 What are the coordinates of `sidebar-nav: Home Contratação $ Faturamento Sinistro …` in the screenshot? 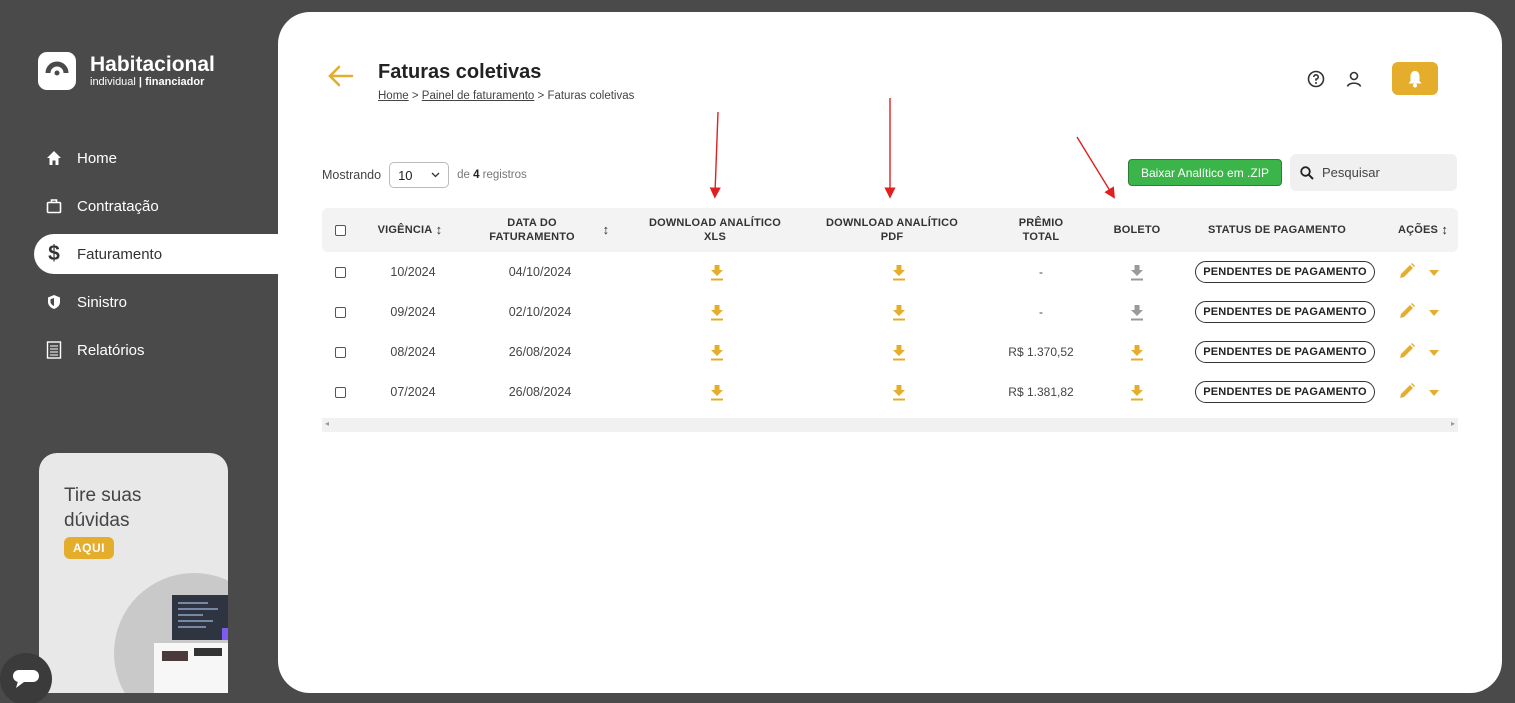 It's located at (159, 258).